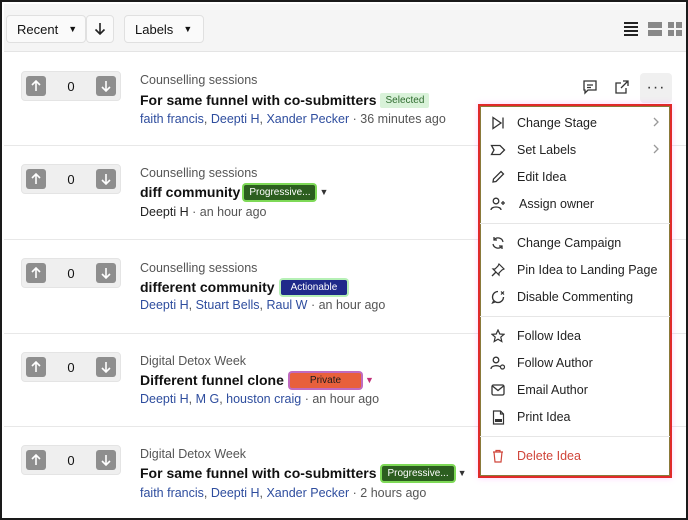  What do you see at coordinates (345, 28) in the screenshot?
I see `toolbar: Recent ▼ Labels ▼` at bounding box center [345, 28].